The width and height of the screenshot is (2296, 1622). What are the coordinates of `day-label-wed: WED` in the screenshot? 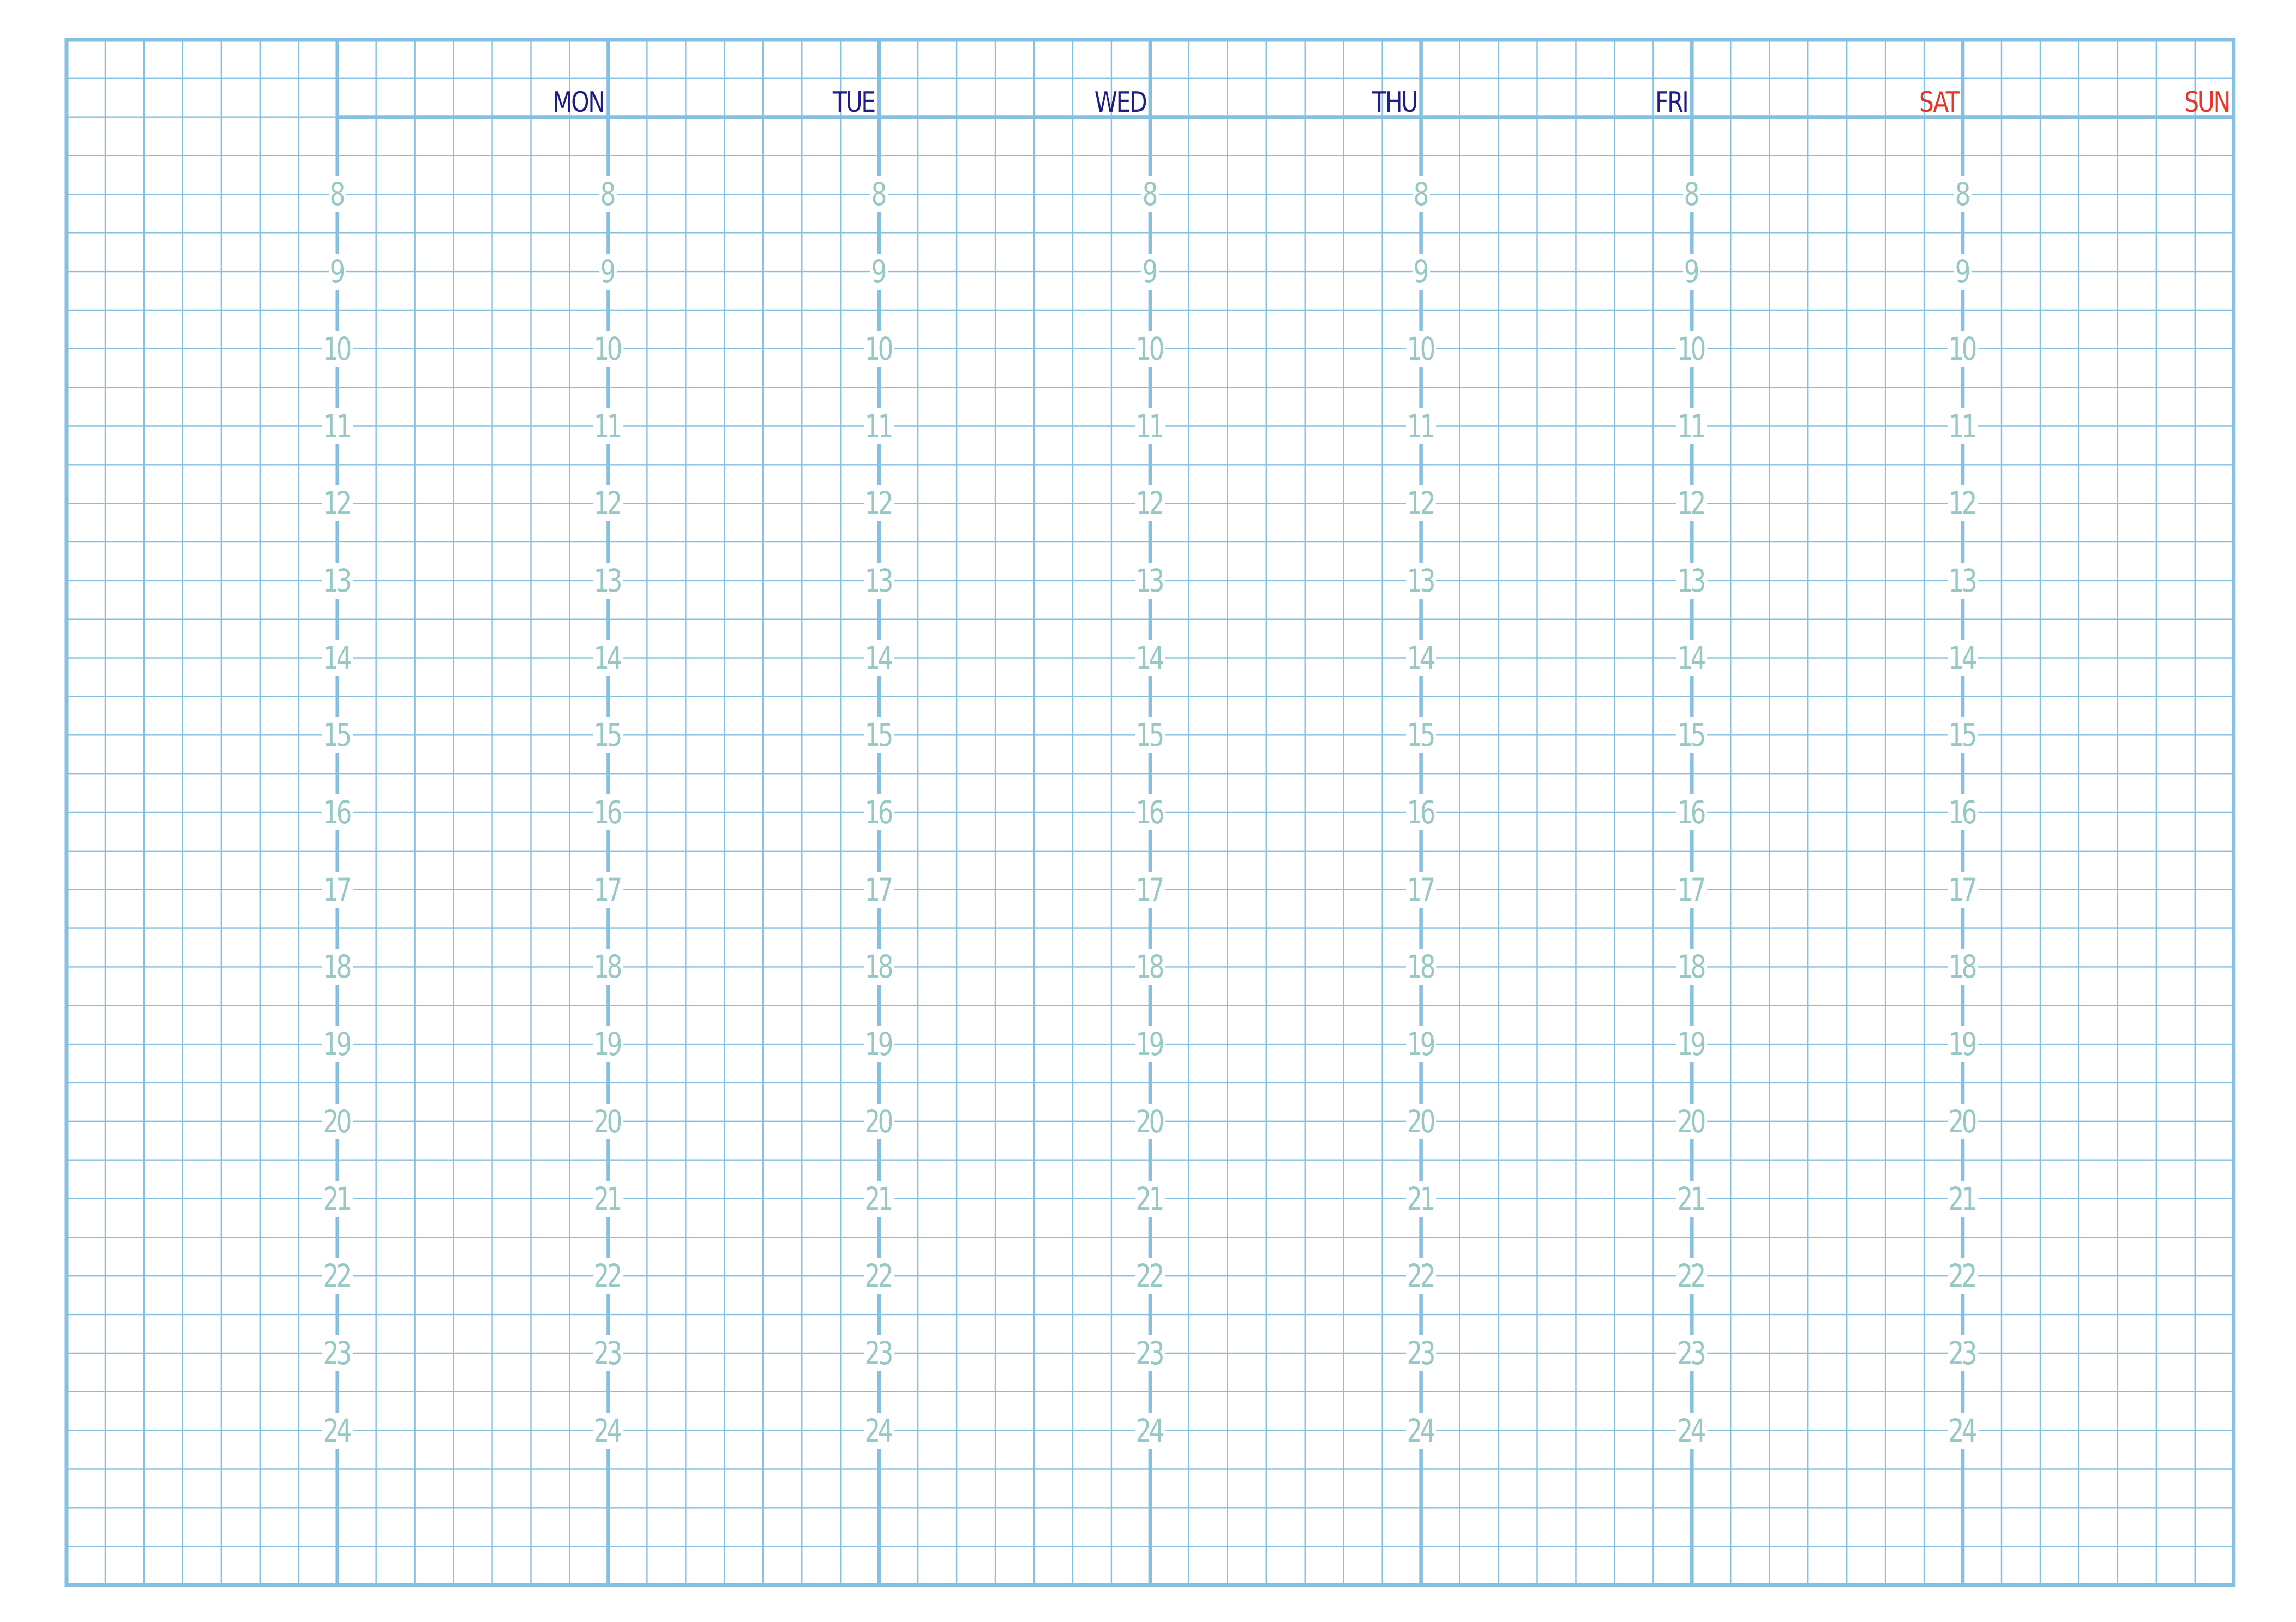 It's located at (1120, 102).